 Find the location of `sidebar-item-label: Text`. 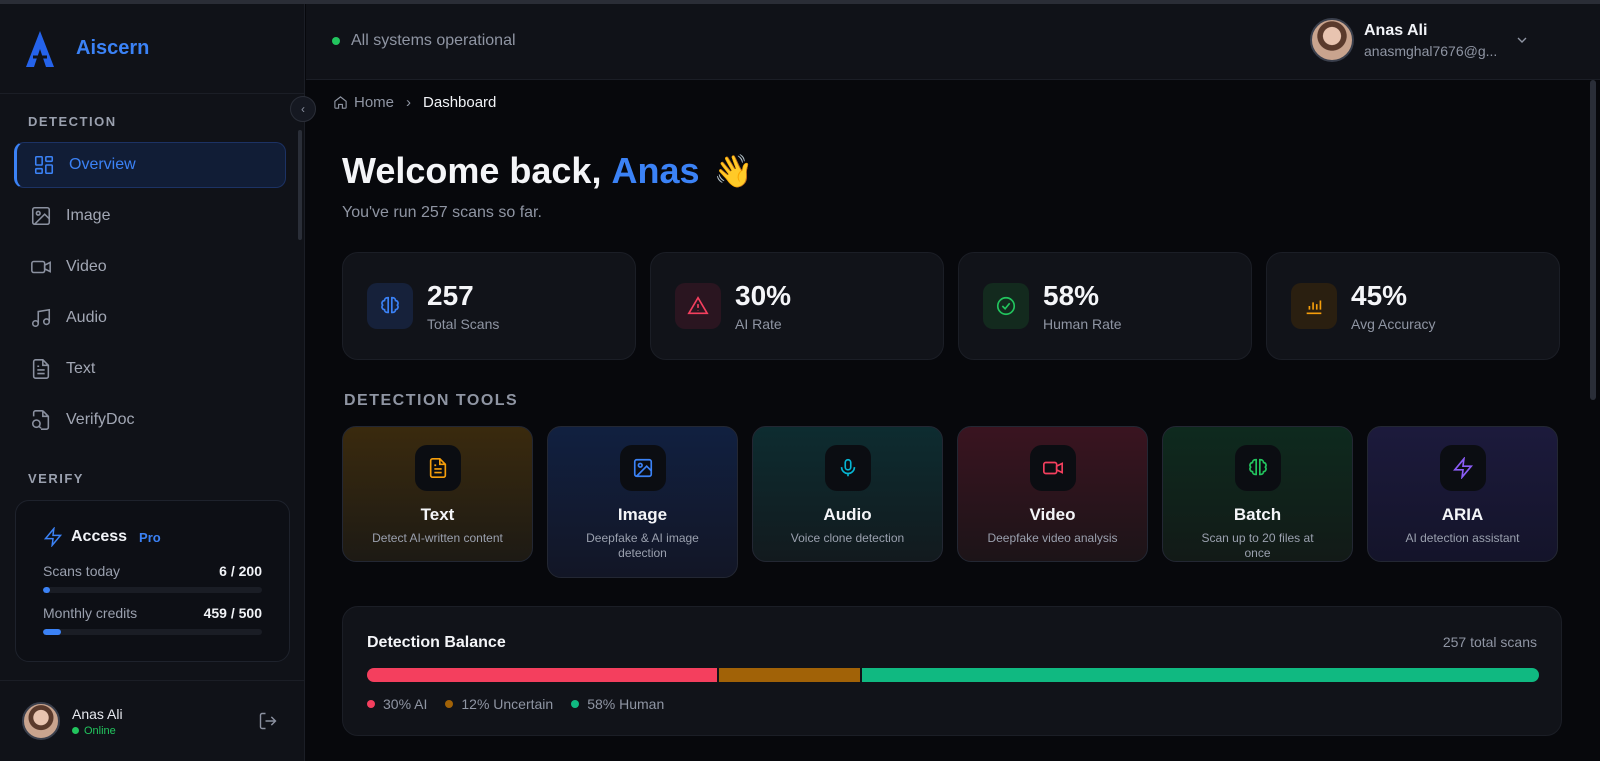

sidebar-item-label: Text is located at coordinates (81, 368).